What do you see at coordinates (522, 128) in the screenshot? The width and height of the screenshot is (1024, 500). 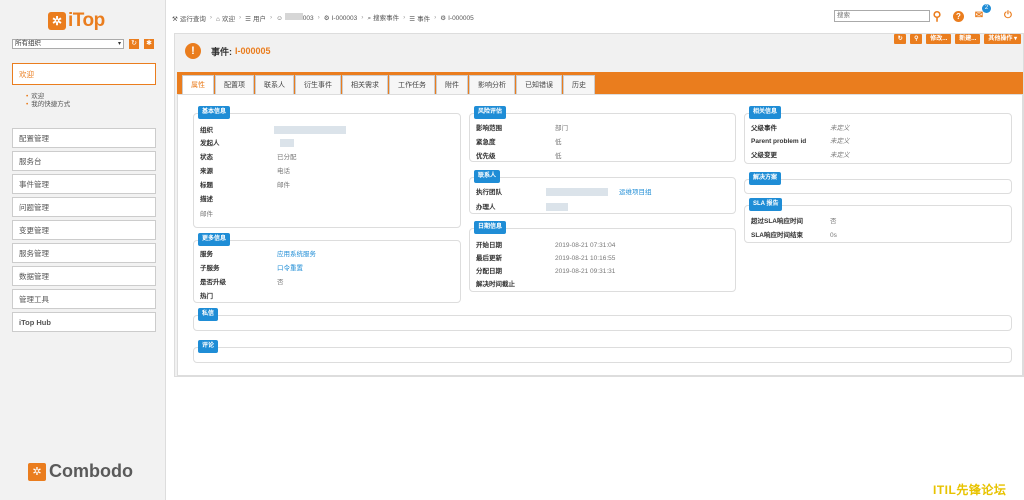 I see `field-impact: 影响范围 部门` at bounding box center [522, 128].